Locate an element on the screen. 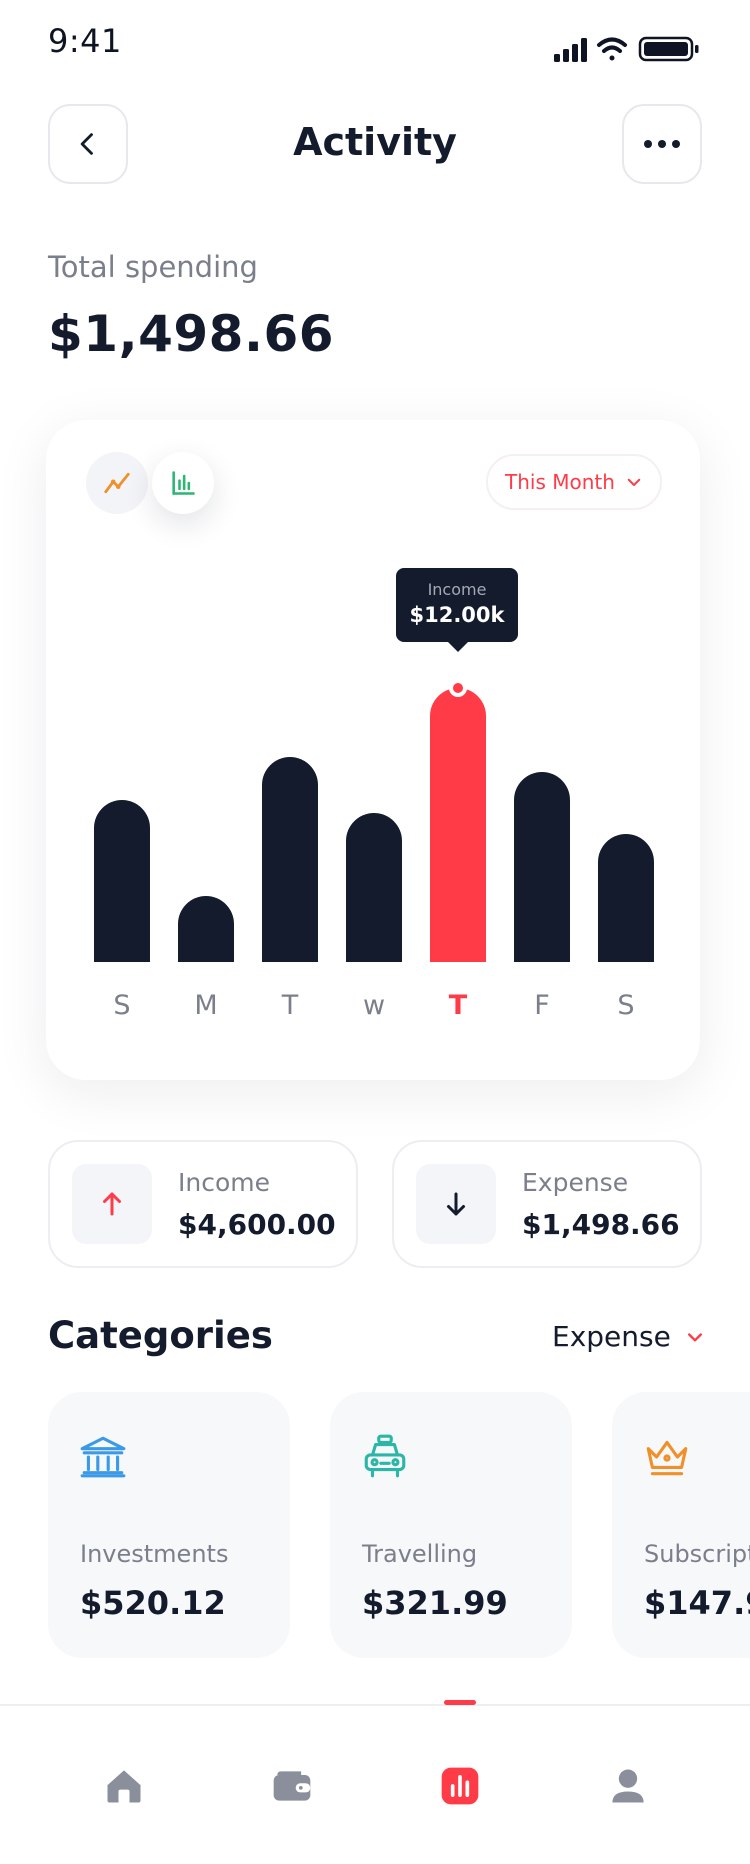 The height and width of the screenshot is (1864, 750). categories-title: Categories is located at coordinates (160, 1335).